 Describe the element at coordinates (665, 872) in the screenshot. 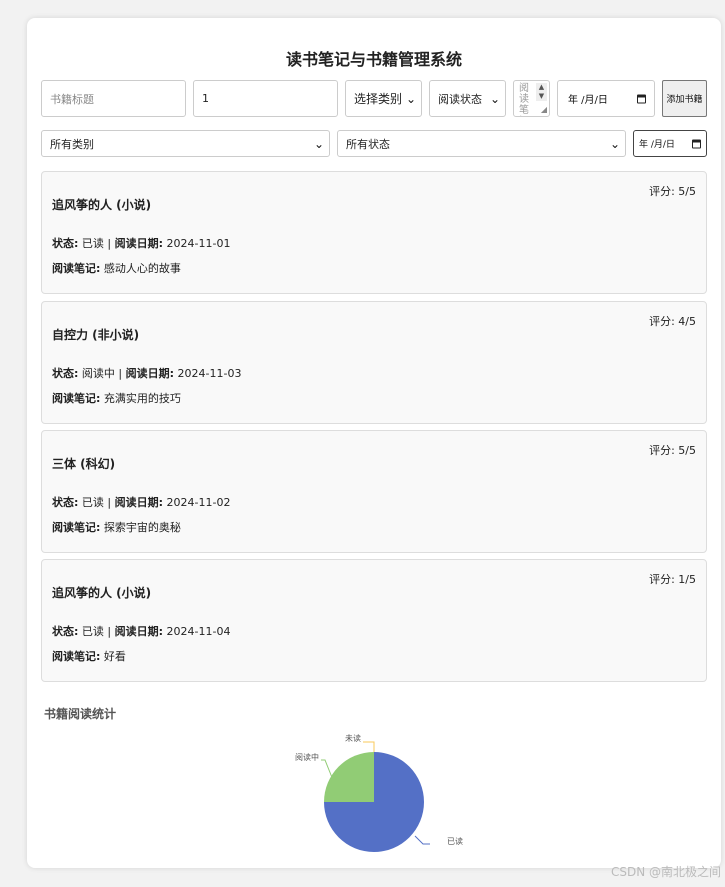

I see `watermark: CSDN @南北极之间` at that location.